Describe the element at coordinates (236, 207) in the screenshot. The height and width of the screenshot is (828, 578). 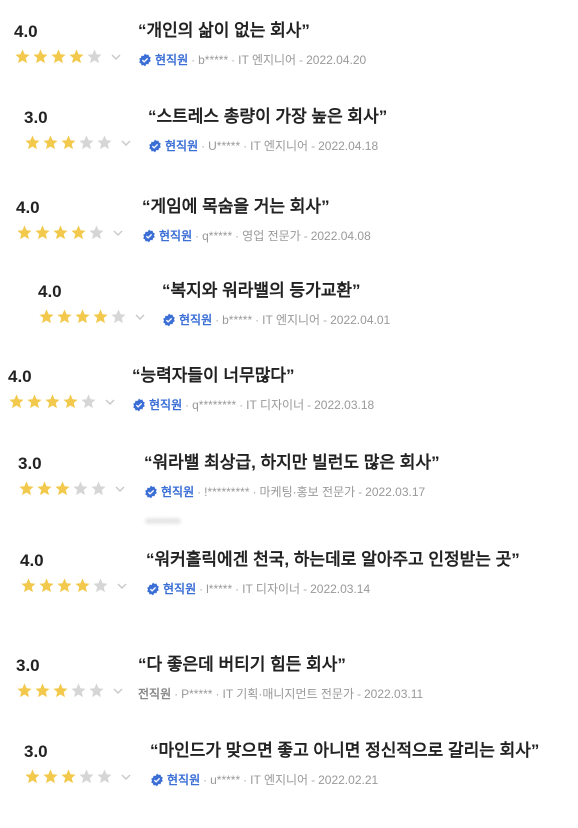
I see `review-title: “게임에 목숨을 거는 회사”` at that location.